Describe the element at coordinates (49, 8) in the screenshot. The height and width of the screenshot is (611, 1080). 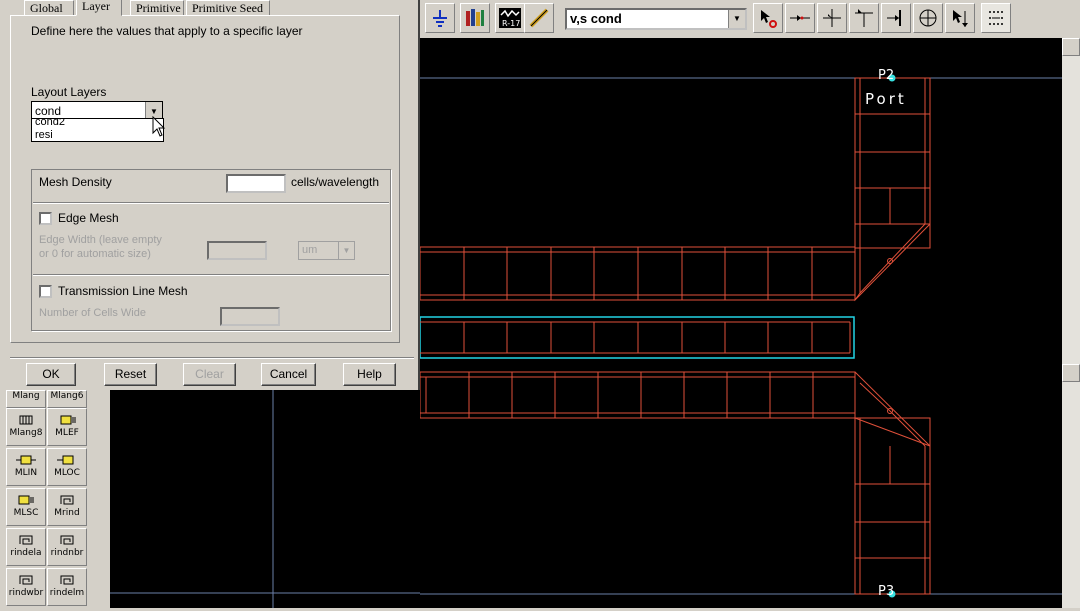
I see `tab-global: Global` at that location.